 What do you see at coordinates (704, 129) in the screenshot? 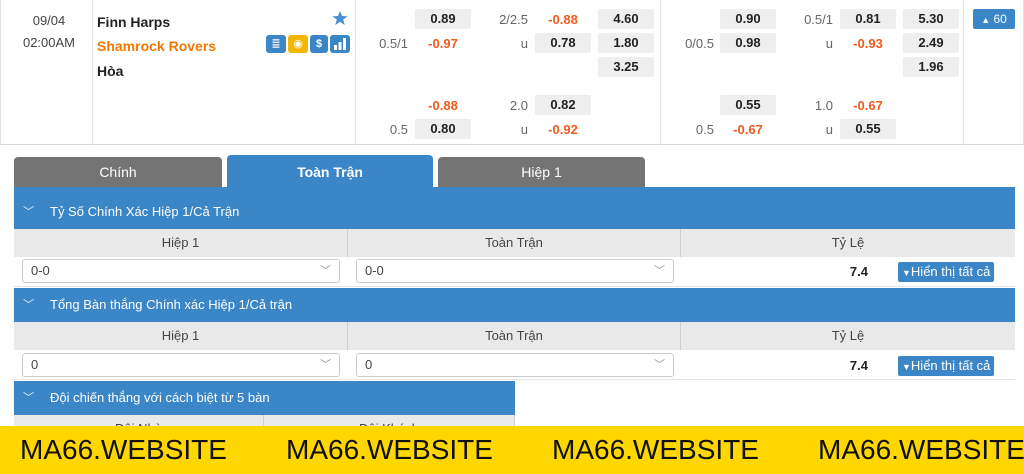
I see `h1-alt-handicap-line: 0.5` at bounding box center [704, 129].